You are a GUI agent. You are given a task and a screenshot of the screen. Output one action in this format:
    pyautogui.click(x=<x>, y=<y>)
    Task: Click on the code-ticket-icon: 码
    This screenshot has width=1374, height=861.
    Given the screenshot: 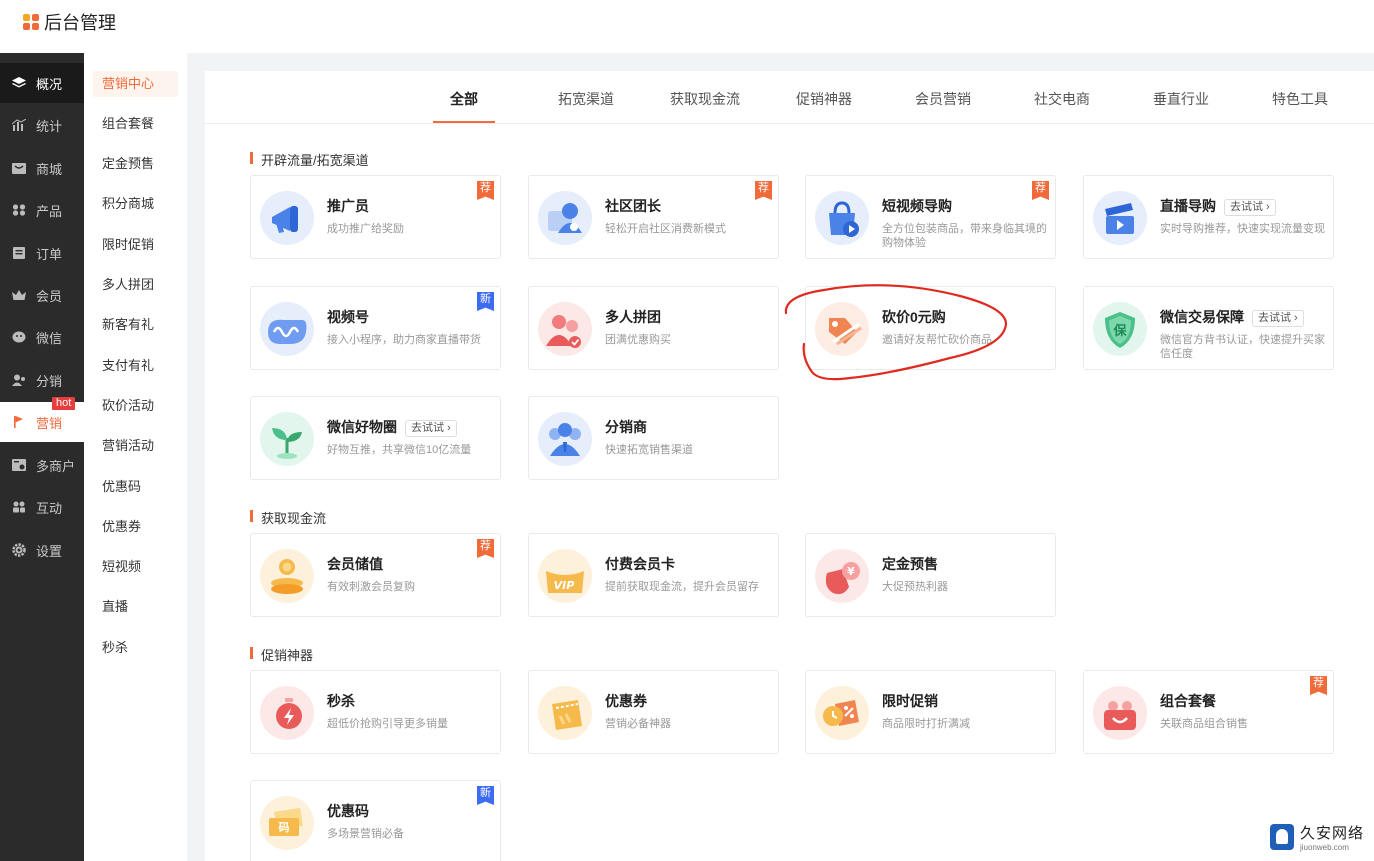 What is the action you would take?
    pyautogui.click(x=287, y=823)
    